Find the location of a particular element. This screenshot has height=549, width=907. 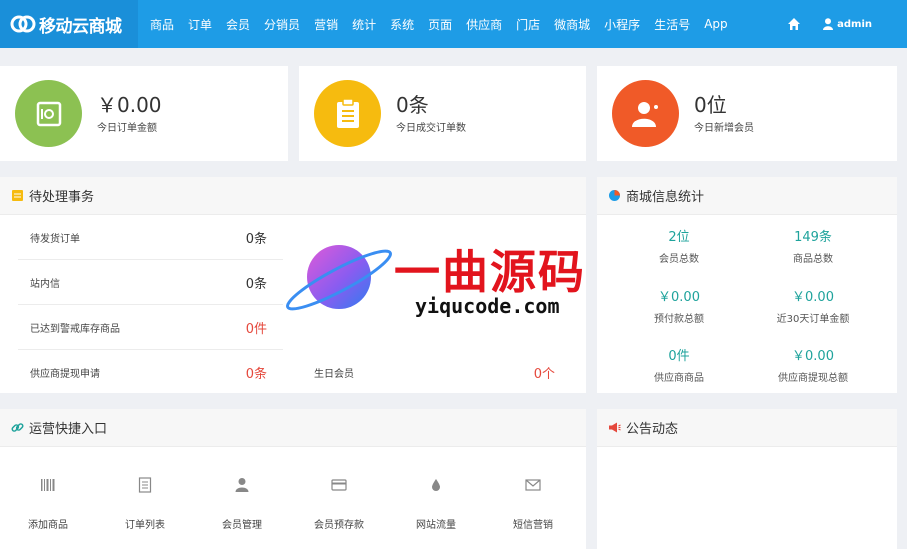

quick-site-traffic: 网站流量 is located at coordinates (436, 503).